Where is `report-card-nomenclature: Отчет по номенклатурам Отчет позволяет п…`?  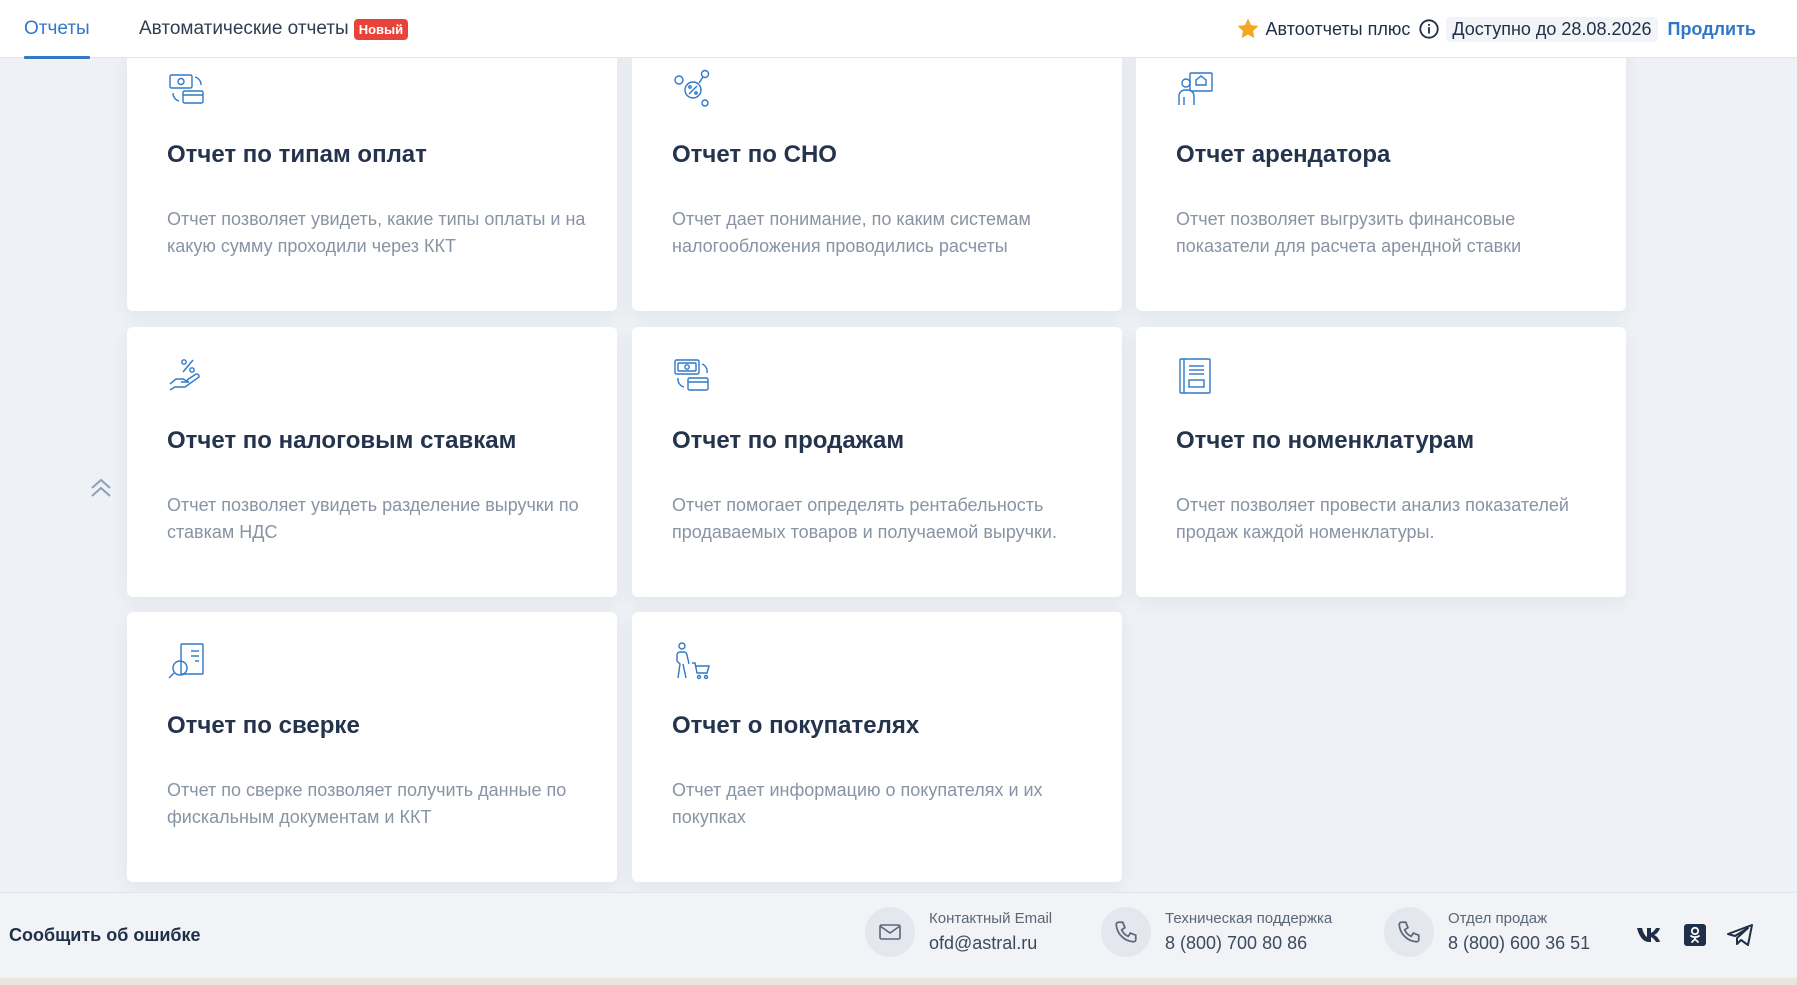 report-card-nomenclature: Отчет по номенклатурам Отчет позволяет п… is located at coordinates (1381, 462).